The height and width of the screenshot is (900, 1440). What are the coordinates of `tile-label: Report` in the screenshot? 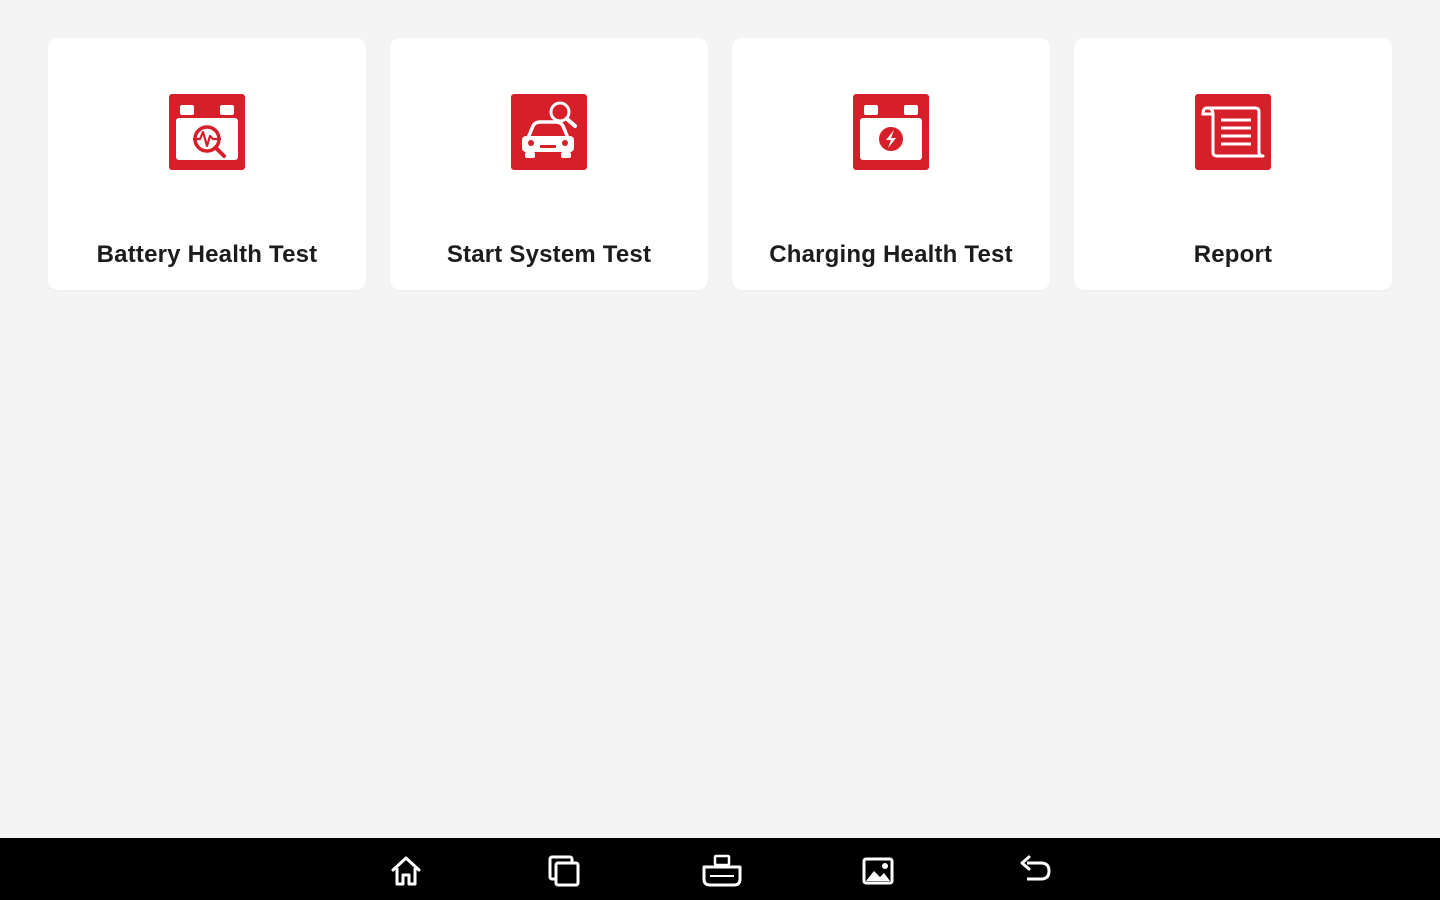 It's located at (1233, 254).